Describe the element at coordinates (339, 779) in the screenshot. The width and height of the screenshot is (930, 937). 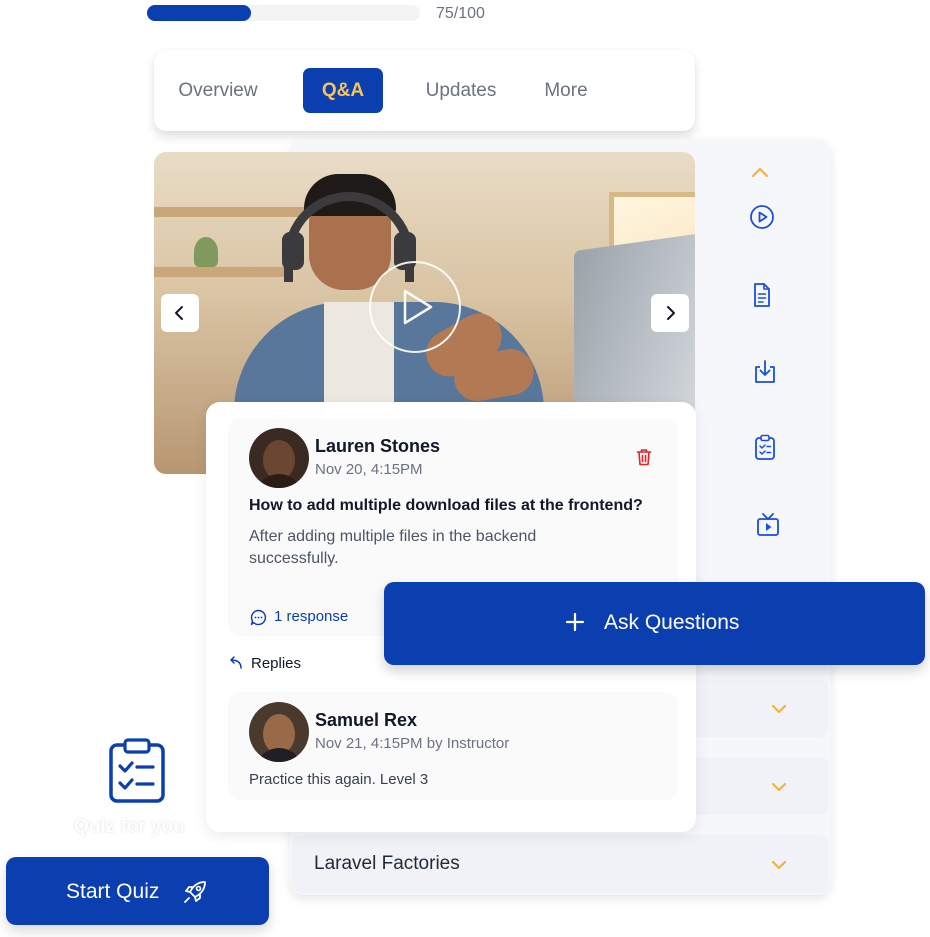
I see `reply-text: Practice this again. Level 3` at that location.